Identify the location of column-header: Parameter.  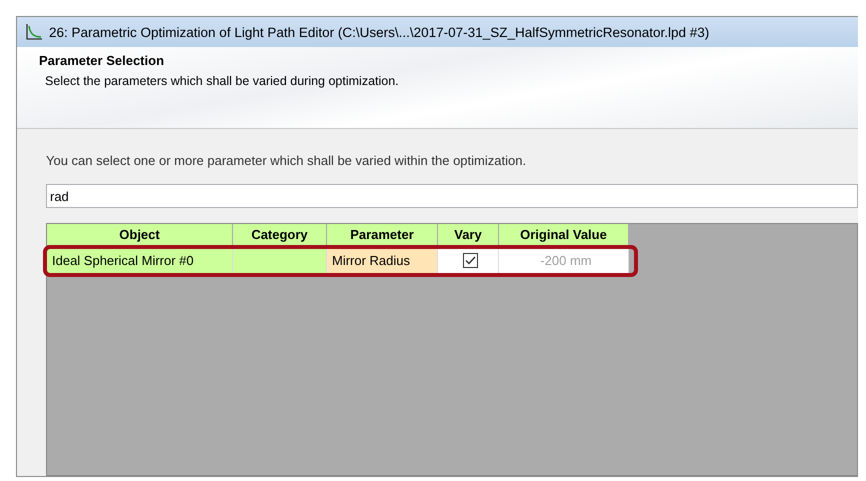
(382, 235).